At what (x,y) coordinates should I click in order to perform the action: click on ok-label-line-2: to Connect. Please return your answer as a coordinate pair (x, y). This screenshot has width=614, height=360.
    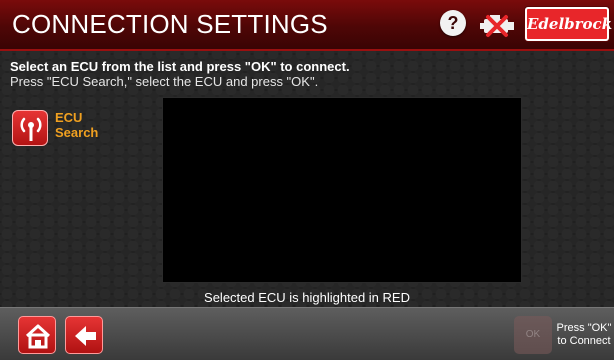
    Looking at the image, I should click on (584, 341).